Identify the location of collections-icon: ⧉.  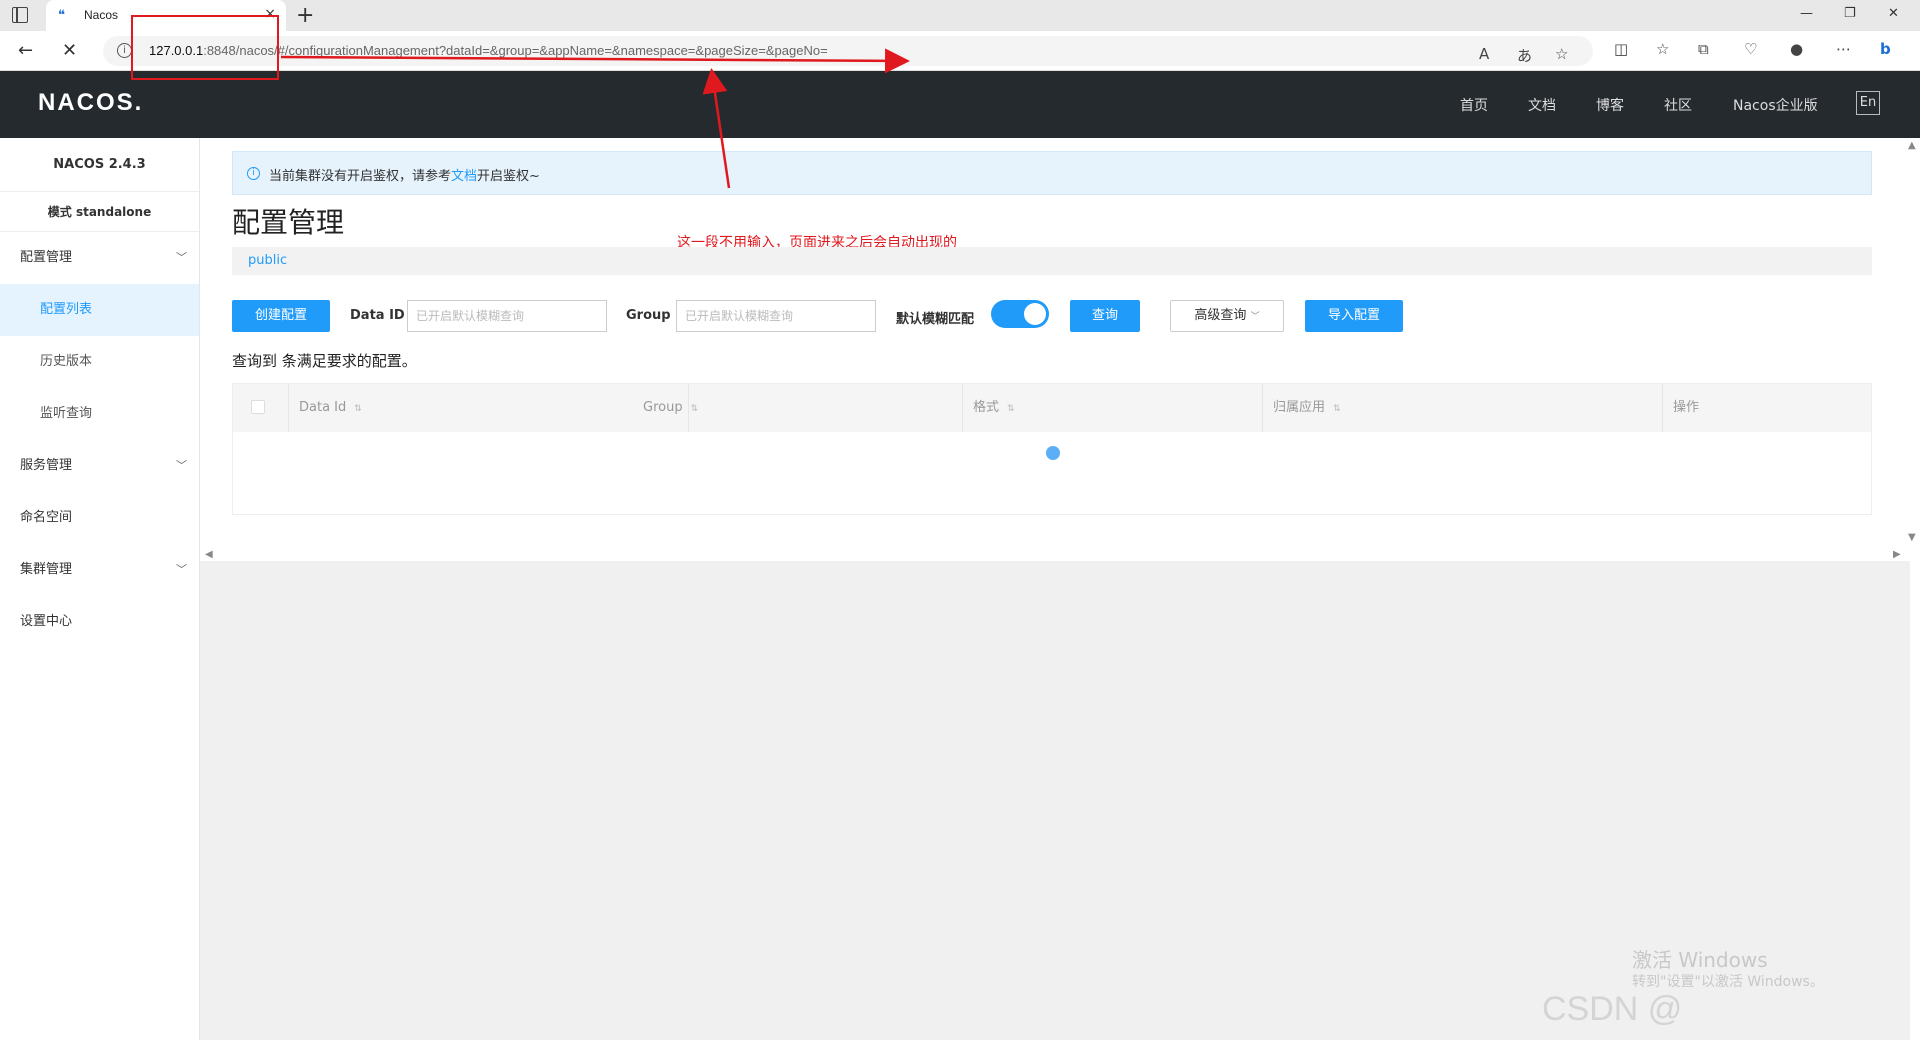
(1703, 49).